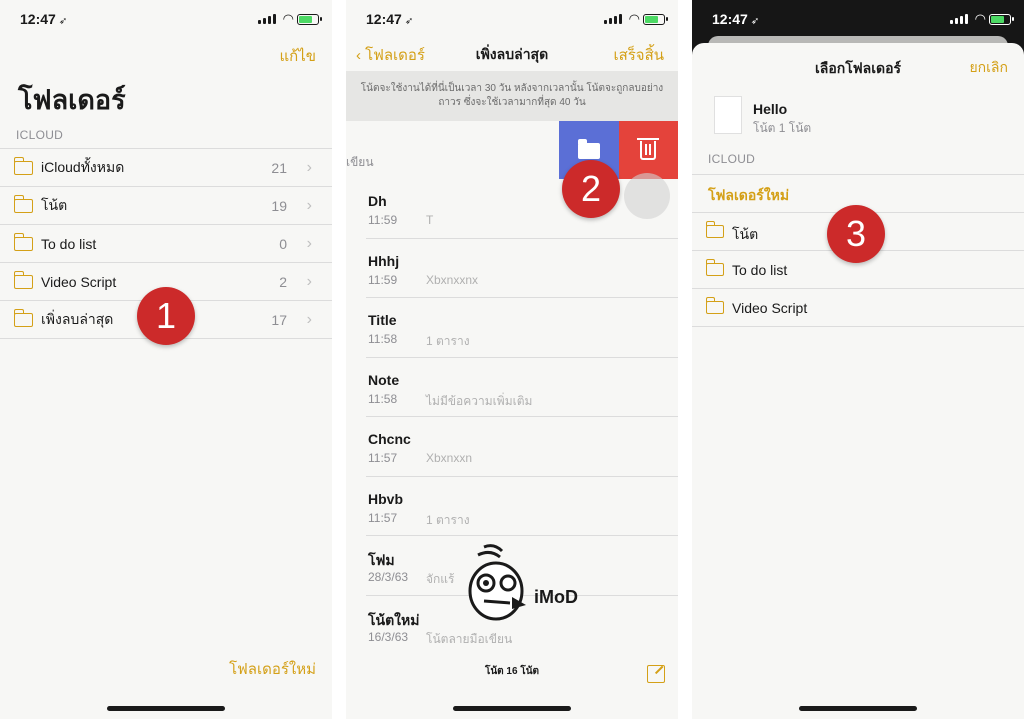 The height and width of the screenshot is (719, 1024). What do you see at coordinates (283, 243) in the screenshot?
I see `folder-count: 0` at bounding box center [283, 243].